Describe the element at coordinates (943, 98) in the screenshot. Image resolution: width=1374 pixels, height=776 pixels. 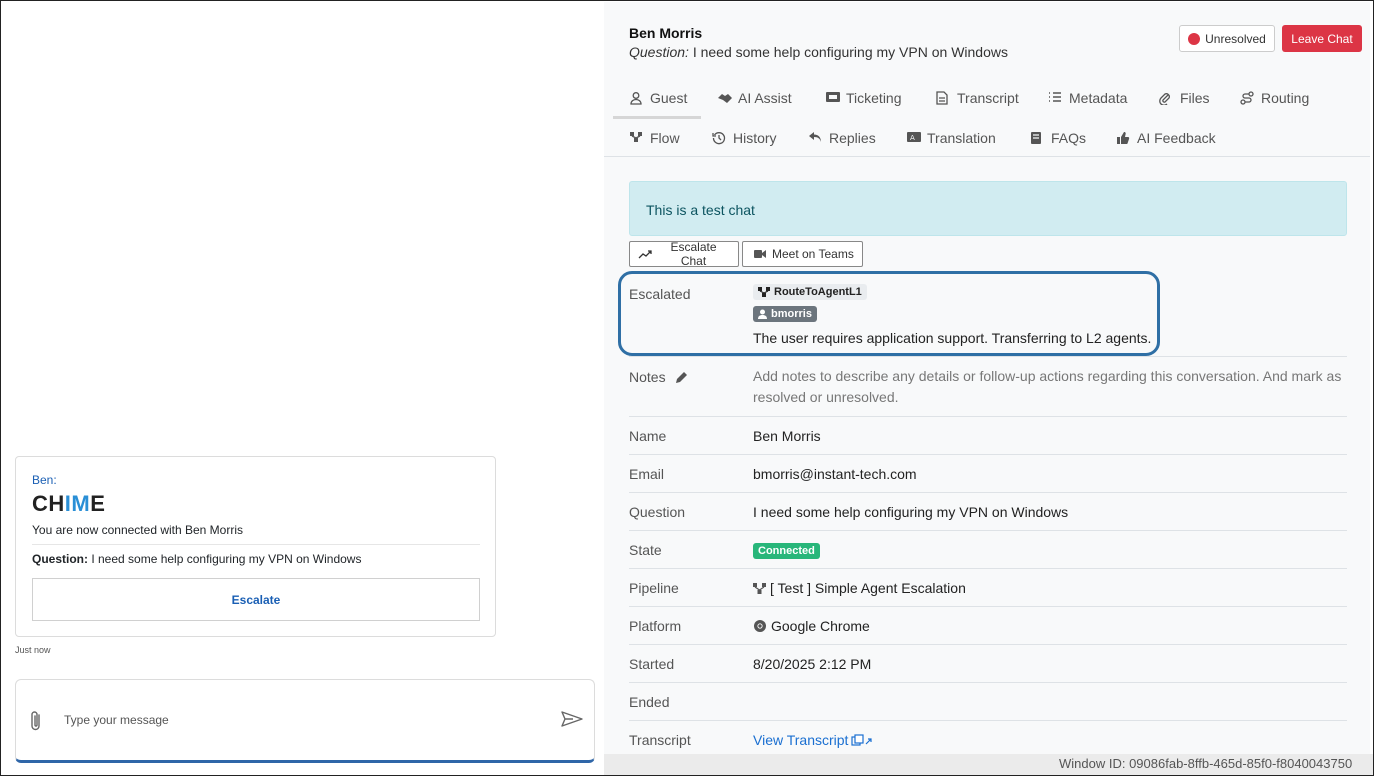
I see `document-icon` at that location.